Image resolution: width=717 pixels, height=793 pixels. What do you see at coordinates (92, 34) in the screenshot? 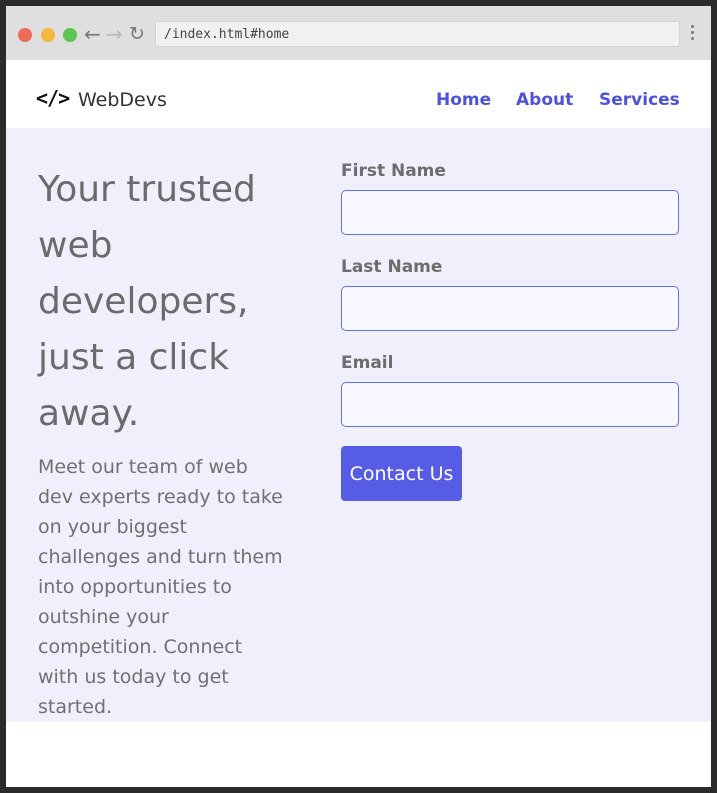
I see `arrow-left-icon: ←` at bounding box center [92, 34].